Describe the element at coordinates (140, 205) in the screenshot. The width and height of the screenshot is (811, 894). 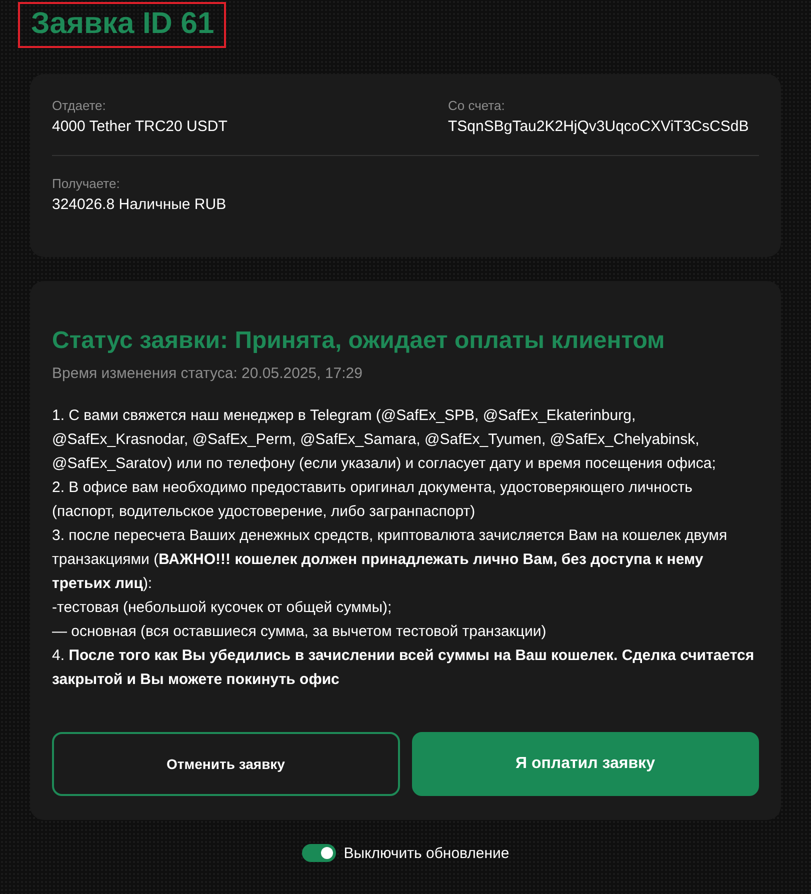
I see `field-value: 324026.8 Наличные RUB` at that location.